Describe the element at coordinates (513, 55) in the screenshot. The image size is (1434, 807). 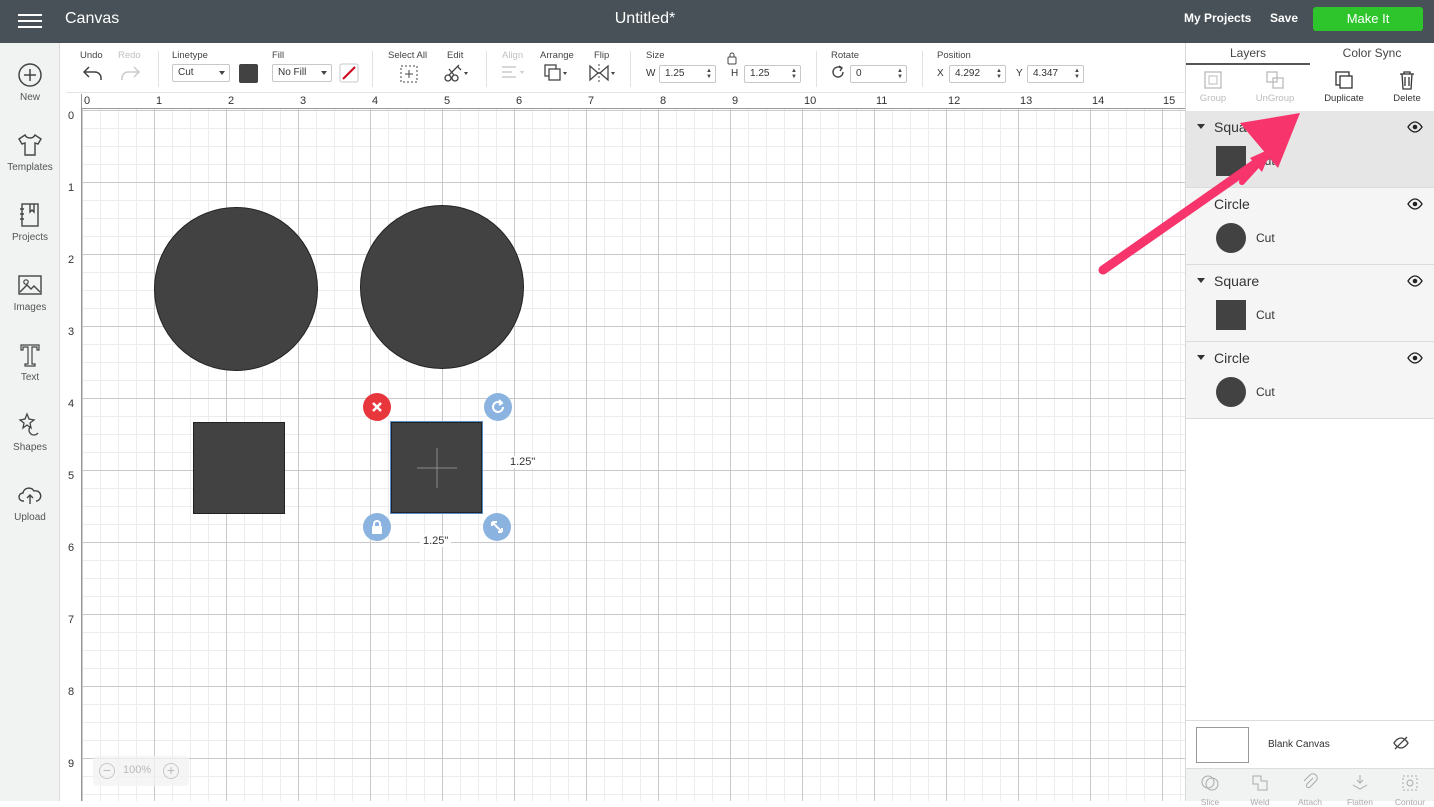
I see `align-label: Align` at that location.